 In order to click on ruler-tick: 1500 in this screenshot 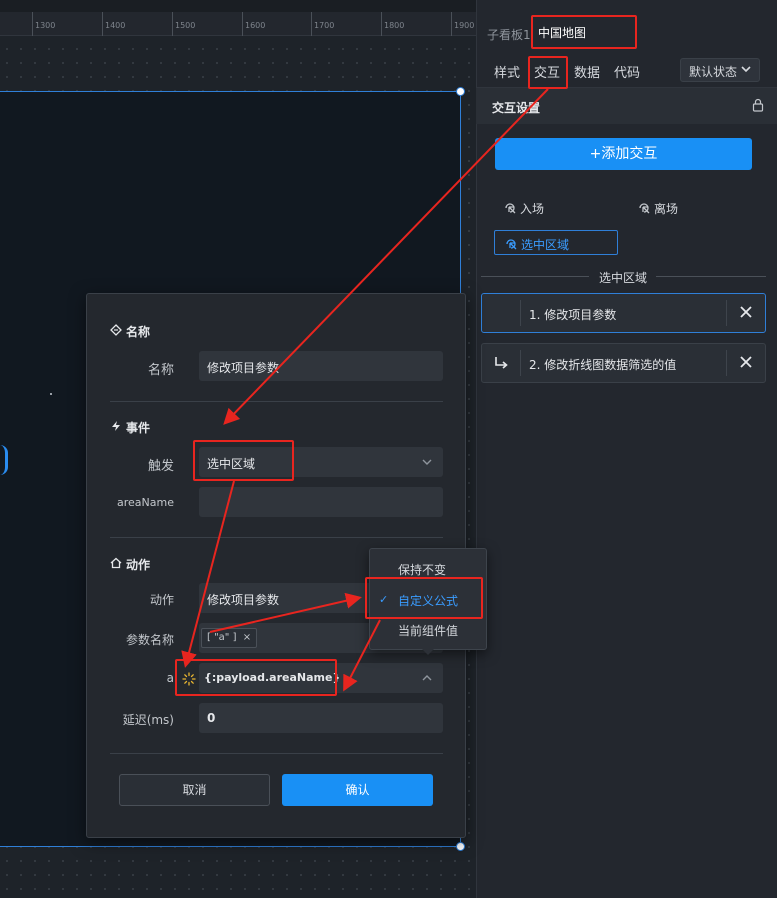, I will do `click(183, 24)`.